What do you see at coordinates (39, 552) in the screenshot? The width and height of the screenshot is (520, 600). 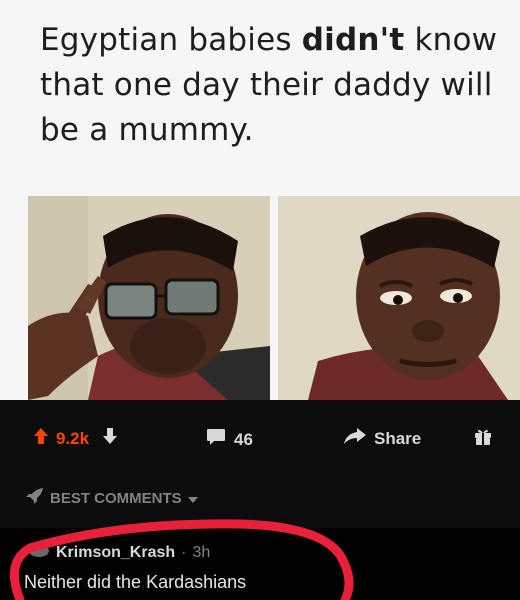 I see `avatar` at bounding box center [39, 552].